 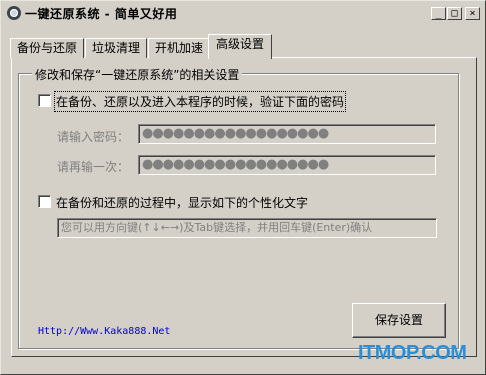 I want to click on custom-text-checkbox-label: 在备份和还原的过程中，显示如下的个性化文字, so click(x=182, y=202).